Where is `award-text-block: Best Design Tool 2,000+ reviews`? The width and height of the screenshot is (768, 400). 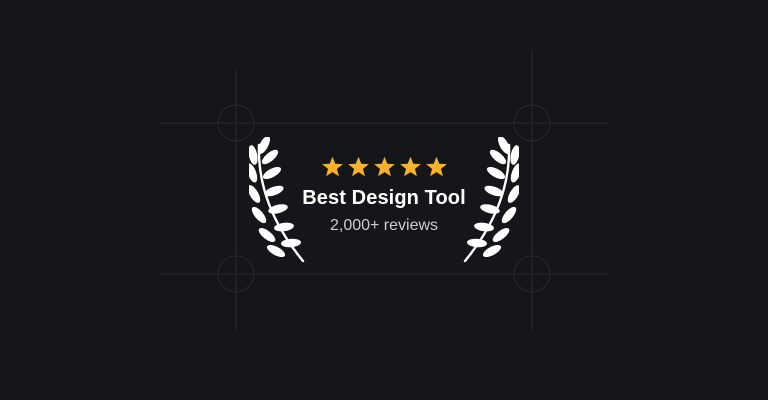
award-text-block: Best Design Tool 2,000+ reviews is located at coordinates (384, 196).